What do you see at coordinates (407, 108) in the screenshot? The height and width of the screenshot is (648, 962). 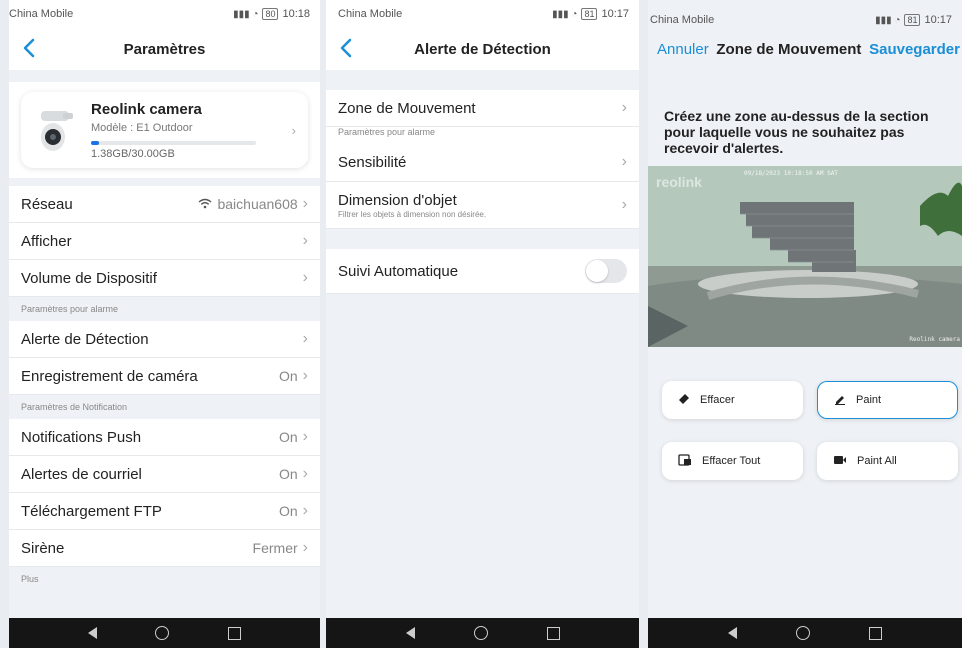 I see `motion-zone-label: Zone de Mouvement` at bounding box center [407, 108].